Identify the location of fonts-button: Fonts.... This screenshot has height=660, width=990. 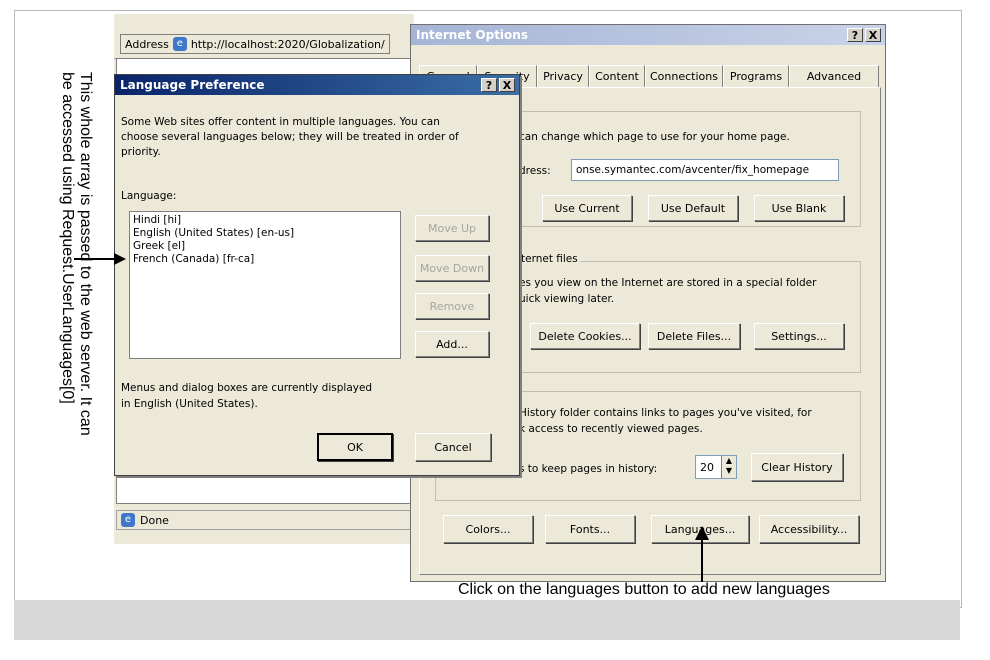
(590, 529).